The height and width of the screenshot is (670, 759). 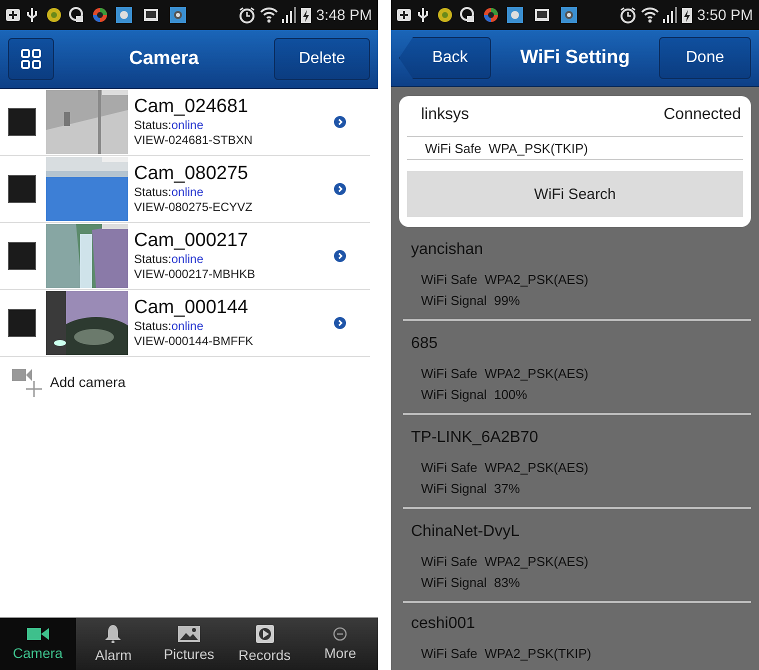 What do you see at coordinates (344, 15) in the screenshot?
I see `status-time: 3:48 PM` at bounding box center [344, 15].